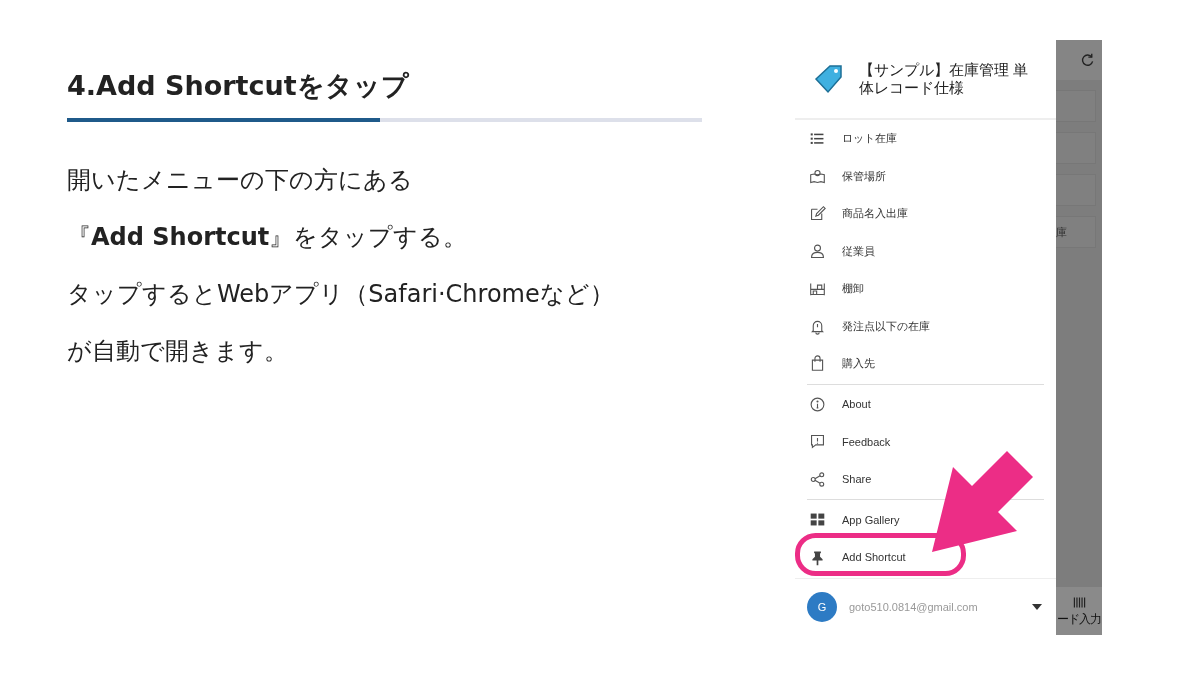 The image size is (1200, 675). What do you see at coordinates (822, 607) in the screenshot?
I see `avatar: G` at bounding box center [822, 607].